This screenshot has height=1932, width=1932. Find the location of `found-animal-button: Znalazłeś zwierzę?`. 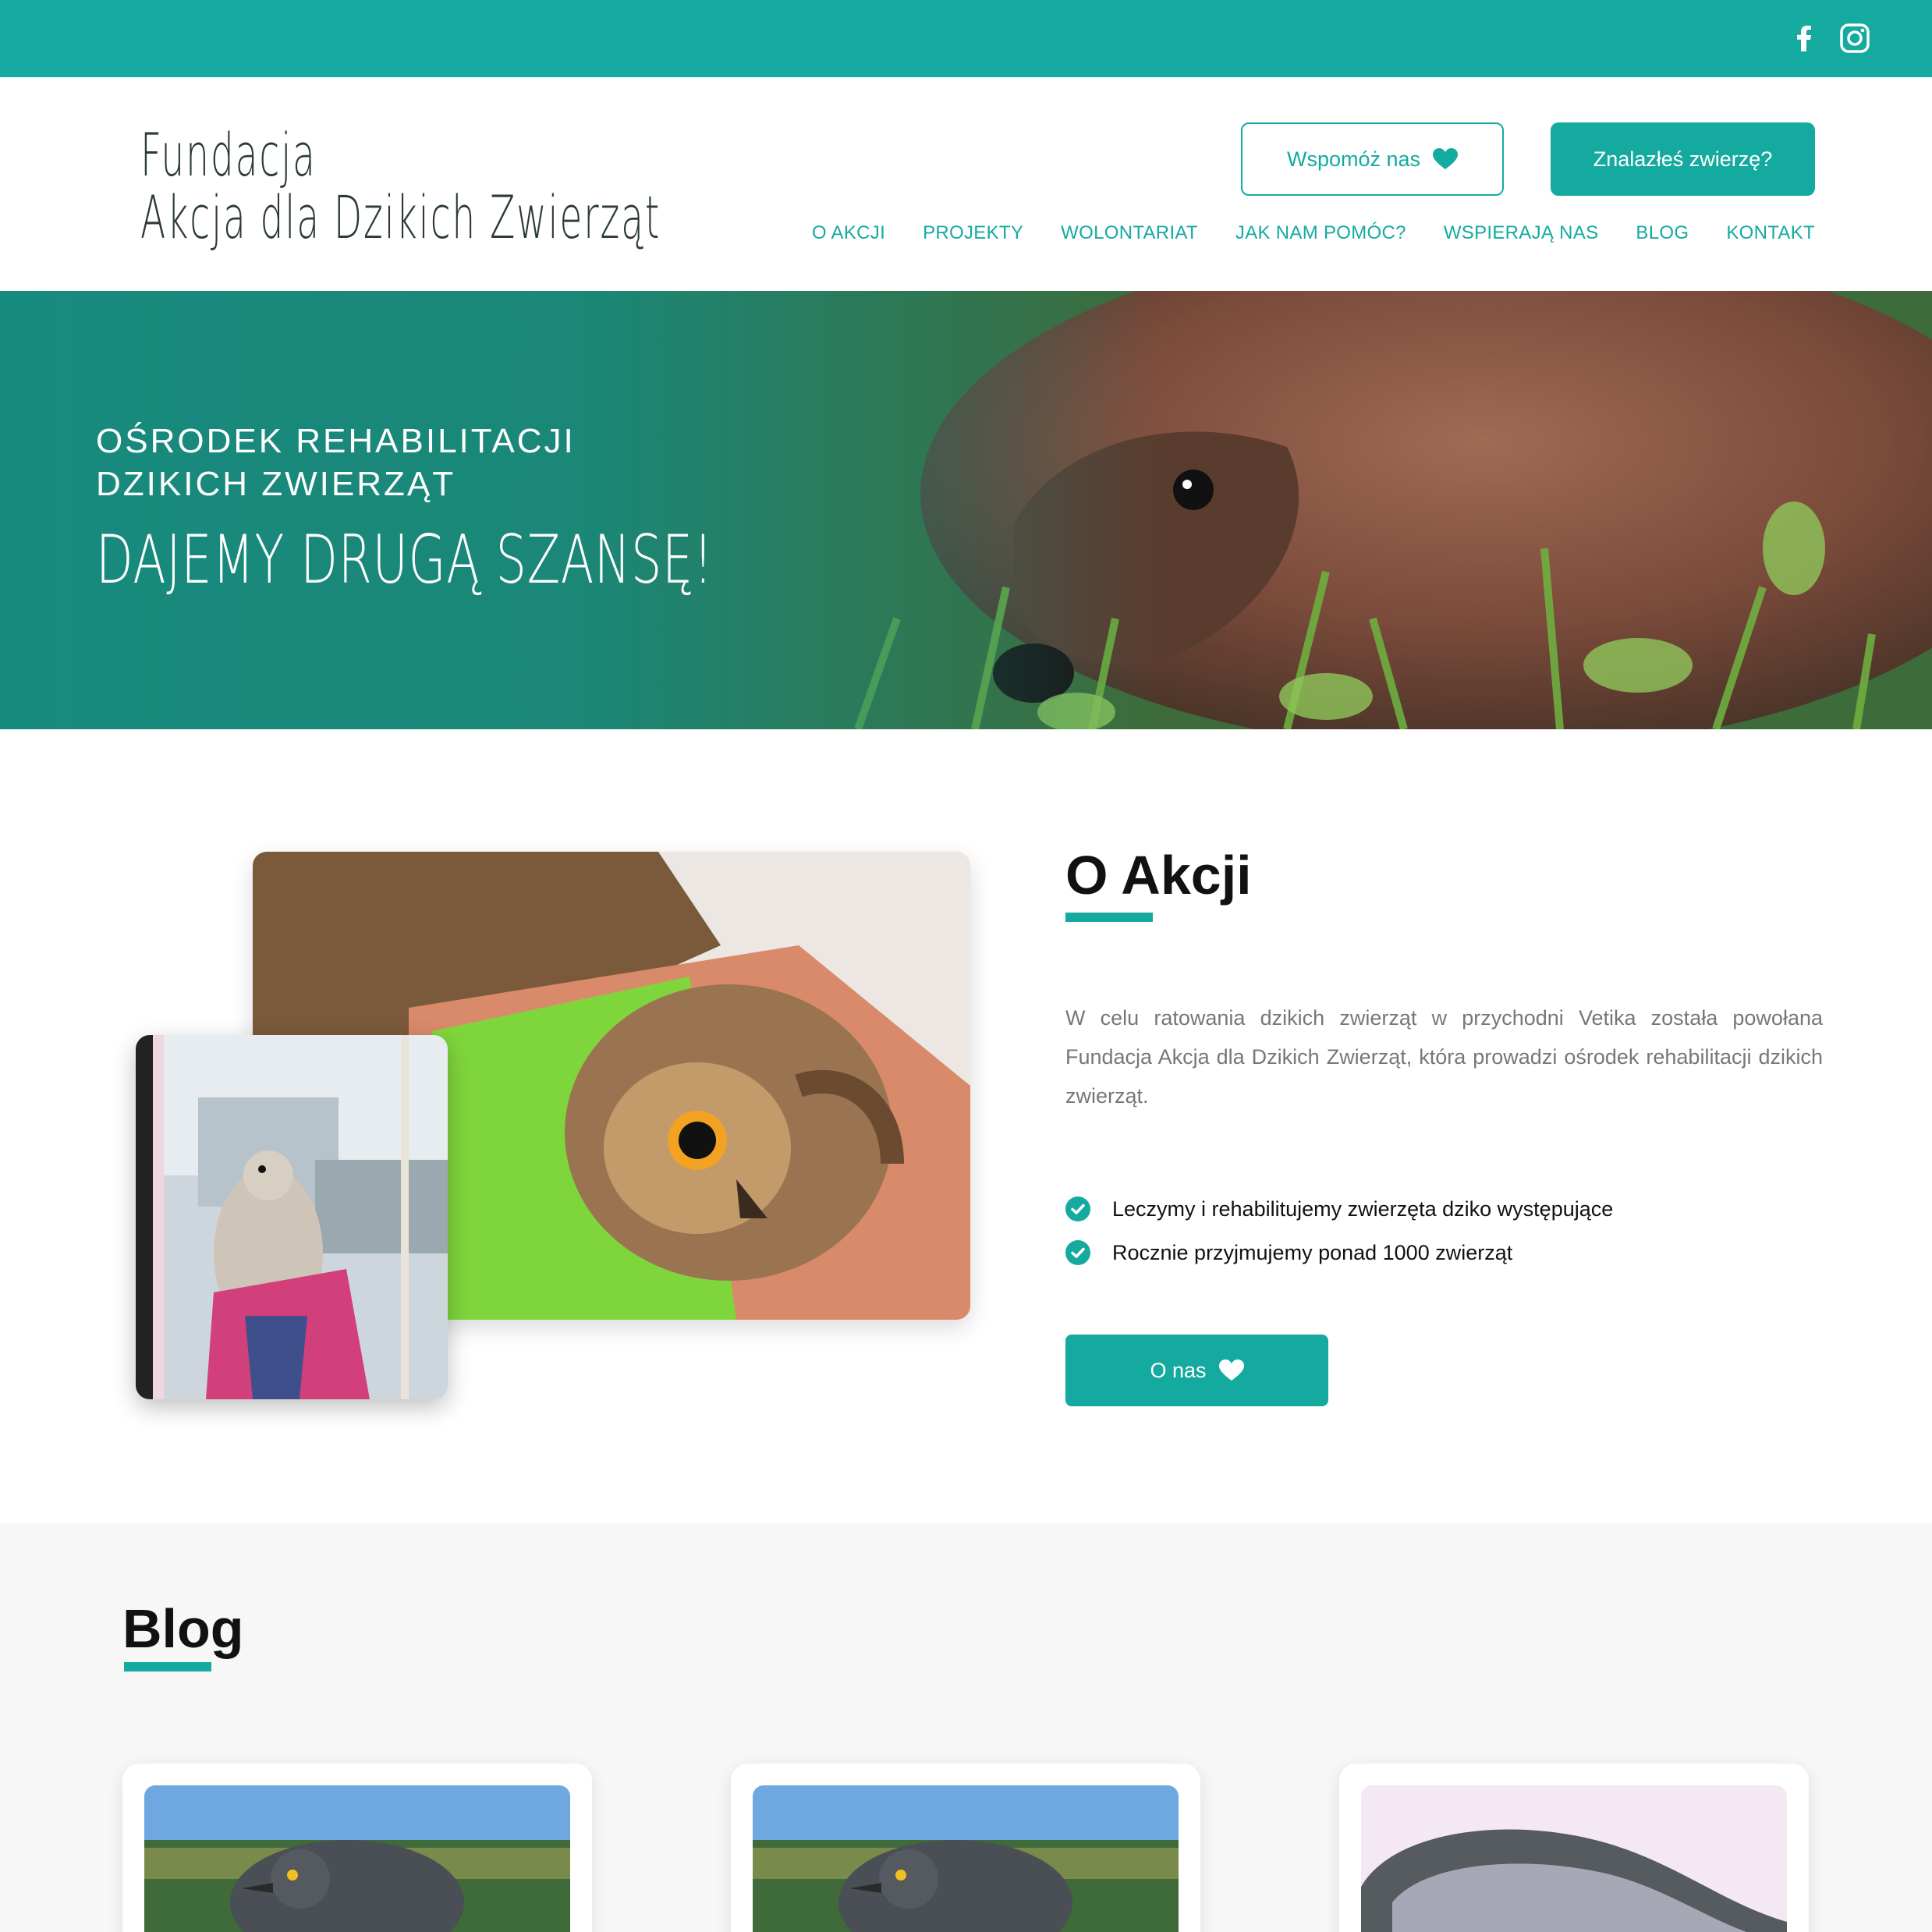

found-animal-button: Znalazłeś zwierzę? is located at coordinates (1683, 159).